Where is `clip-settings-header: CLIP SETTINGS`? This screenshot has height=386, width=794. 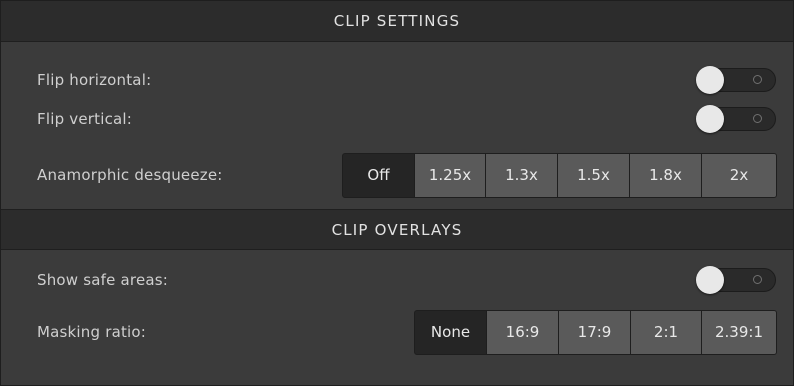
clip-settings-header: CLIP SETTINGS is located at coordinates (397, 21).